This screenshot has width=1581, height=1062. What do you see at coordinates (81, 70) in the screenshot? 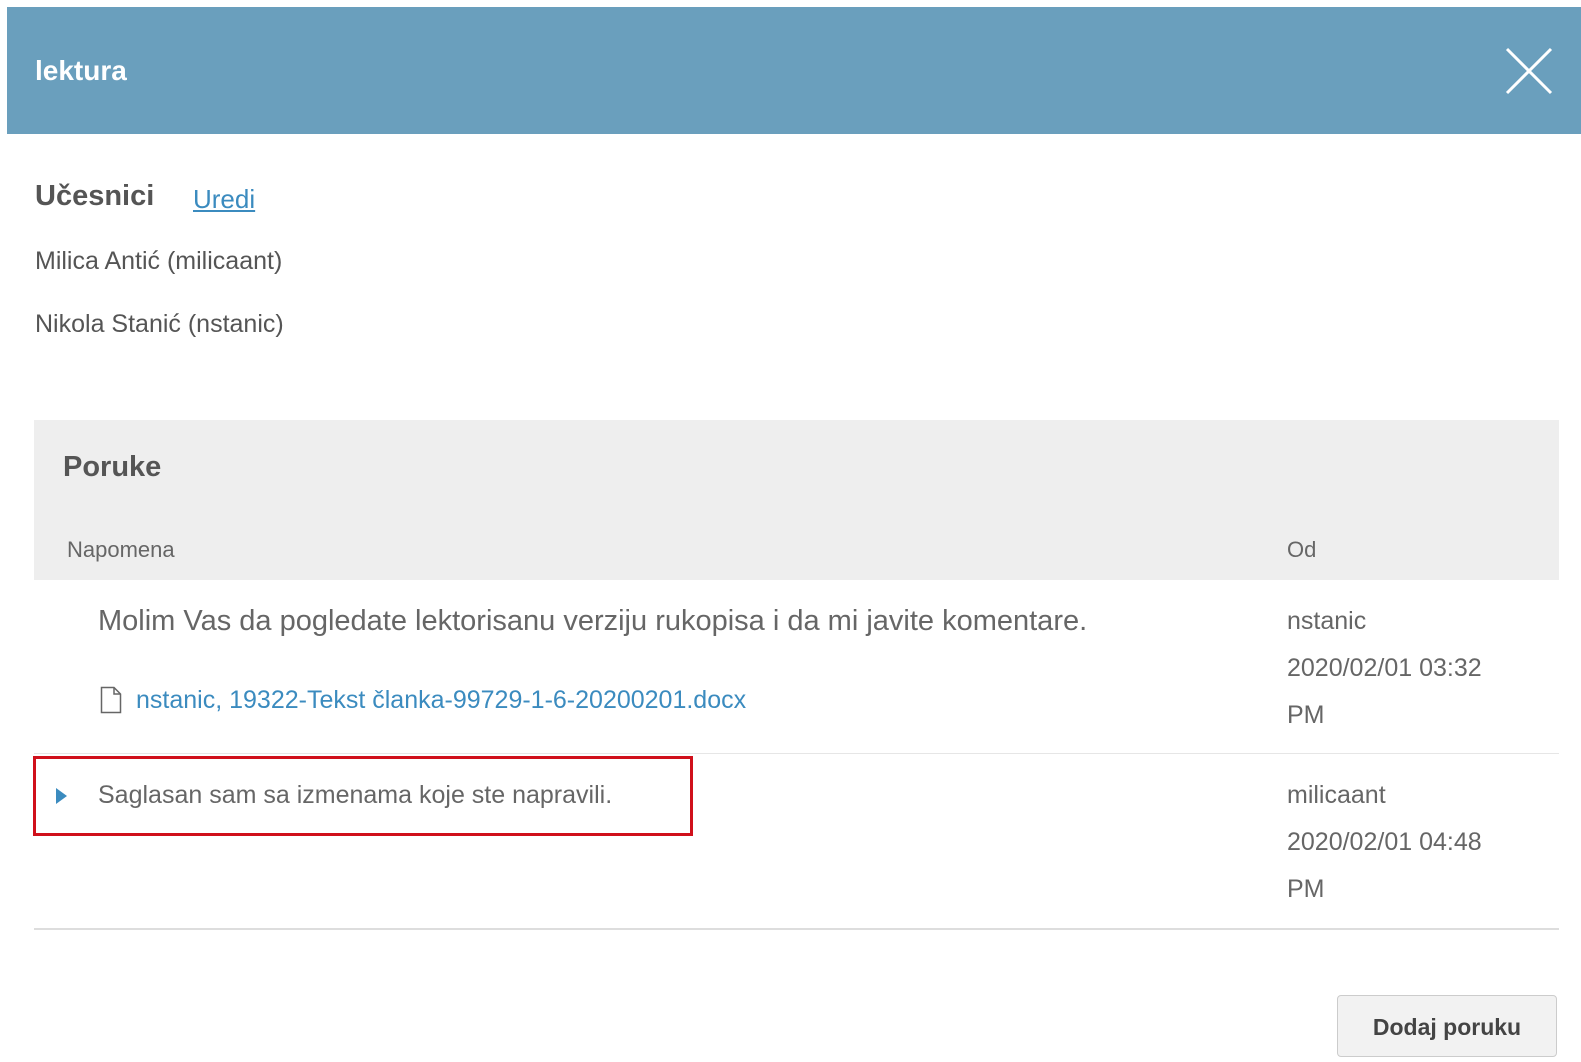
I see `modal-title: lektura` at bounding box center [81, 70].